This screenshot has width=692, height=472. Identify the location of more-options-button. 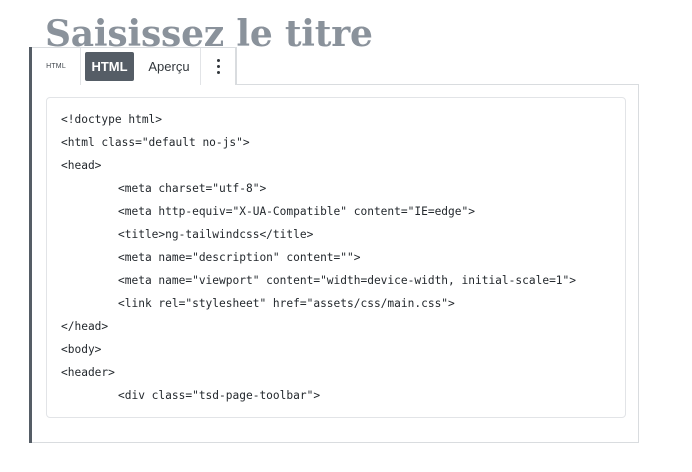
(218, 66).